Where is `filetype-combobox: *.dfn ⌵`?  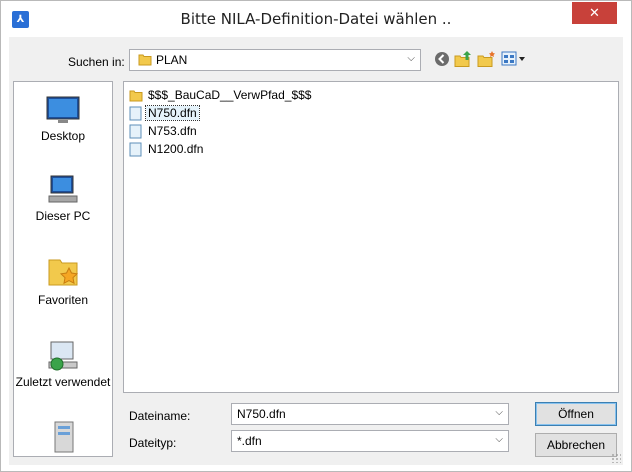
filetype-combobox: *.dfn ⌵ is located at coordinates (370, 441).